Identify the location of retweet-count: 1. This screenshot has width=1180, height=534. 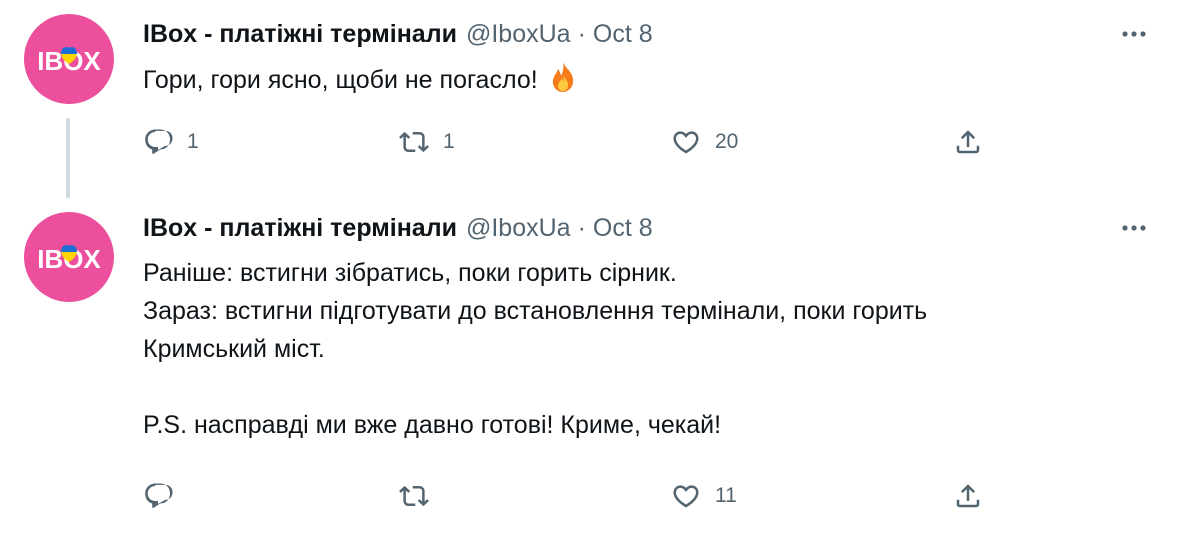
(449, 141).